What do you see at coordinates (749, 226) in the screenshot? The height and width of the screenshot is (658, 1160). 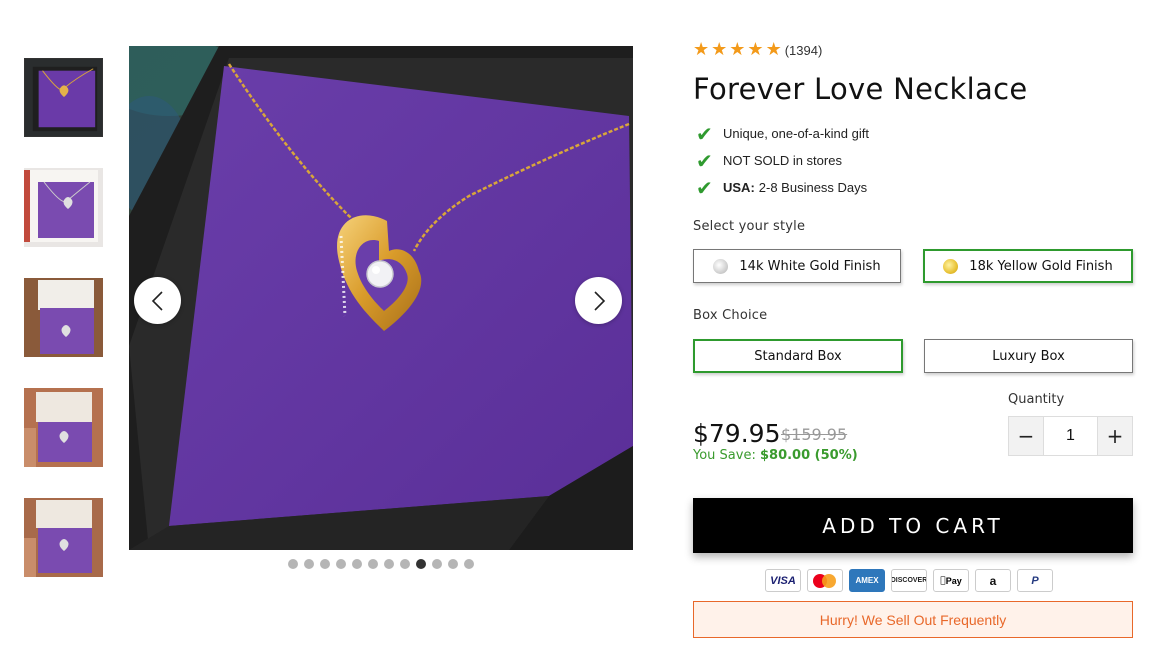 I see `style-label: Select your style` at bounding box center [749, 226].